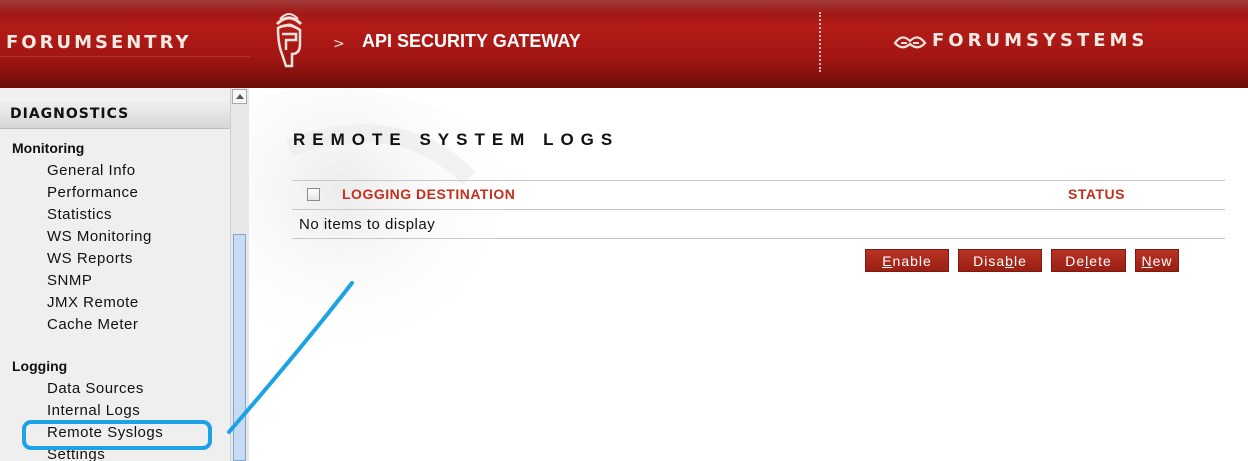 Image resolution: width=1248 pixels, height=461 pixels. What do you see at coordinates (367, 224) in the screenshot?
I see `empty-table-message: No items to display` at bounding box center [367, 224].